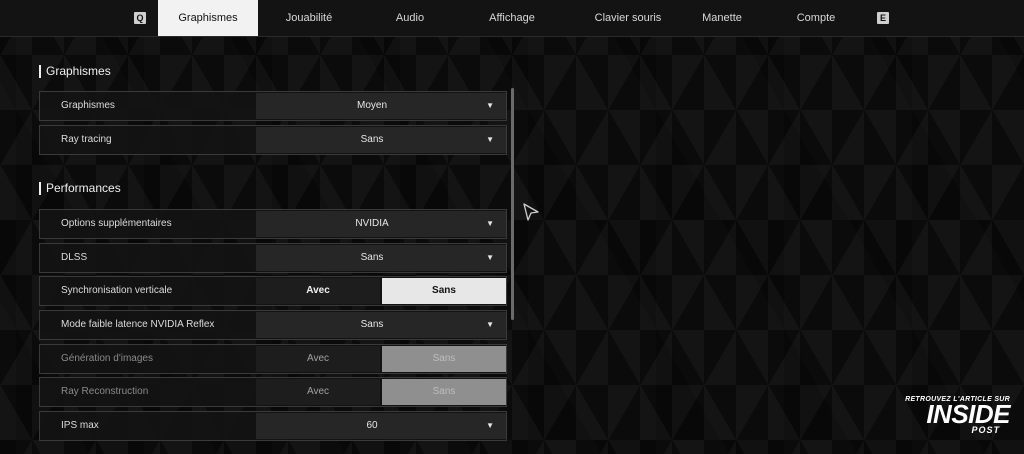 The height and width of the screenshot is (454, 1024). I want to click on prev-tab-key-hint: Q, so click(140, 18).